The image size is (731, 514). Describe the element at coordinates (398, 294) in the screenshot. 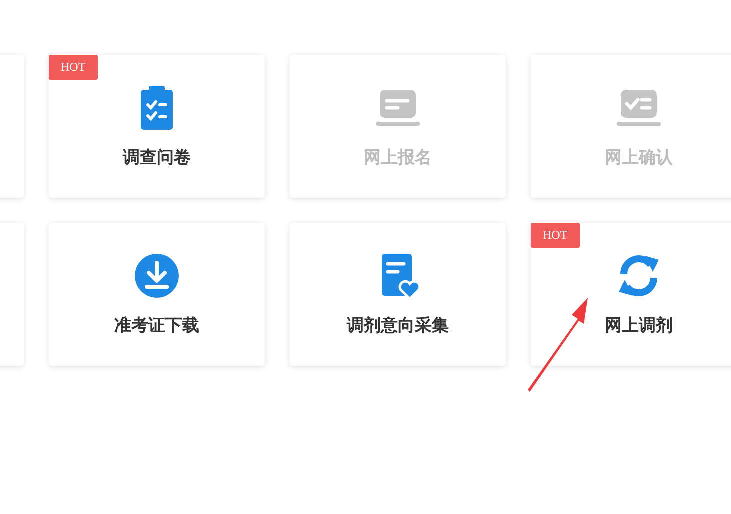

I see `menu-card: 调剂意向采集` at that location.